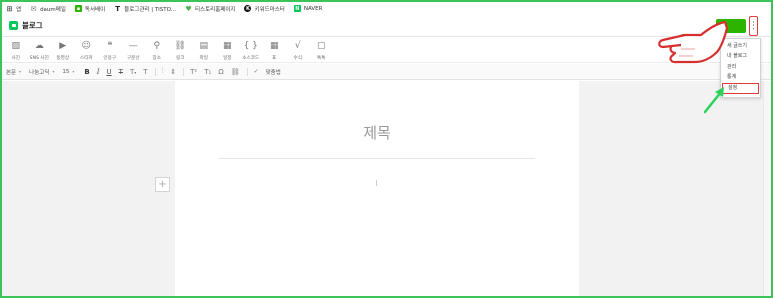 The height and width of the screenshot is (298, 773). What do you see at coordinates (133, 72) in the screenshot?
I see `text-color-icon: T▾` at bounding box center [133, 72].